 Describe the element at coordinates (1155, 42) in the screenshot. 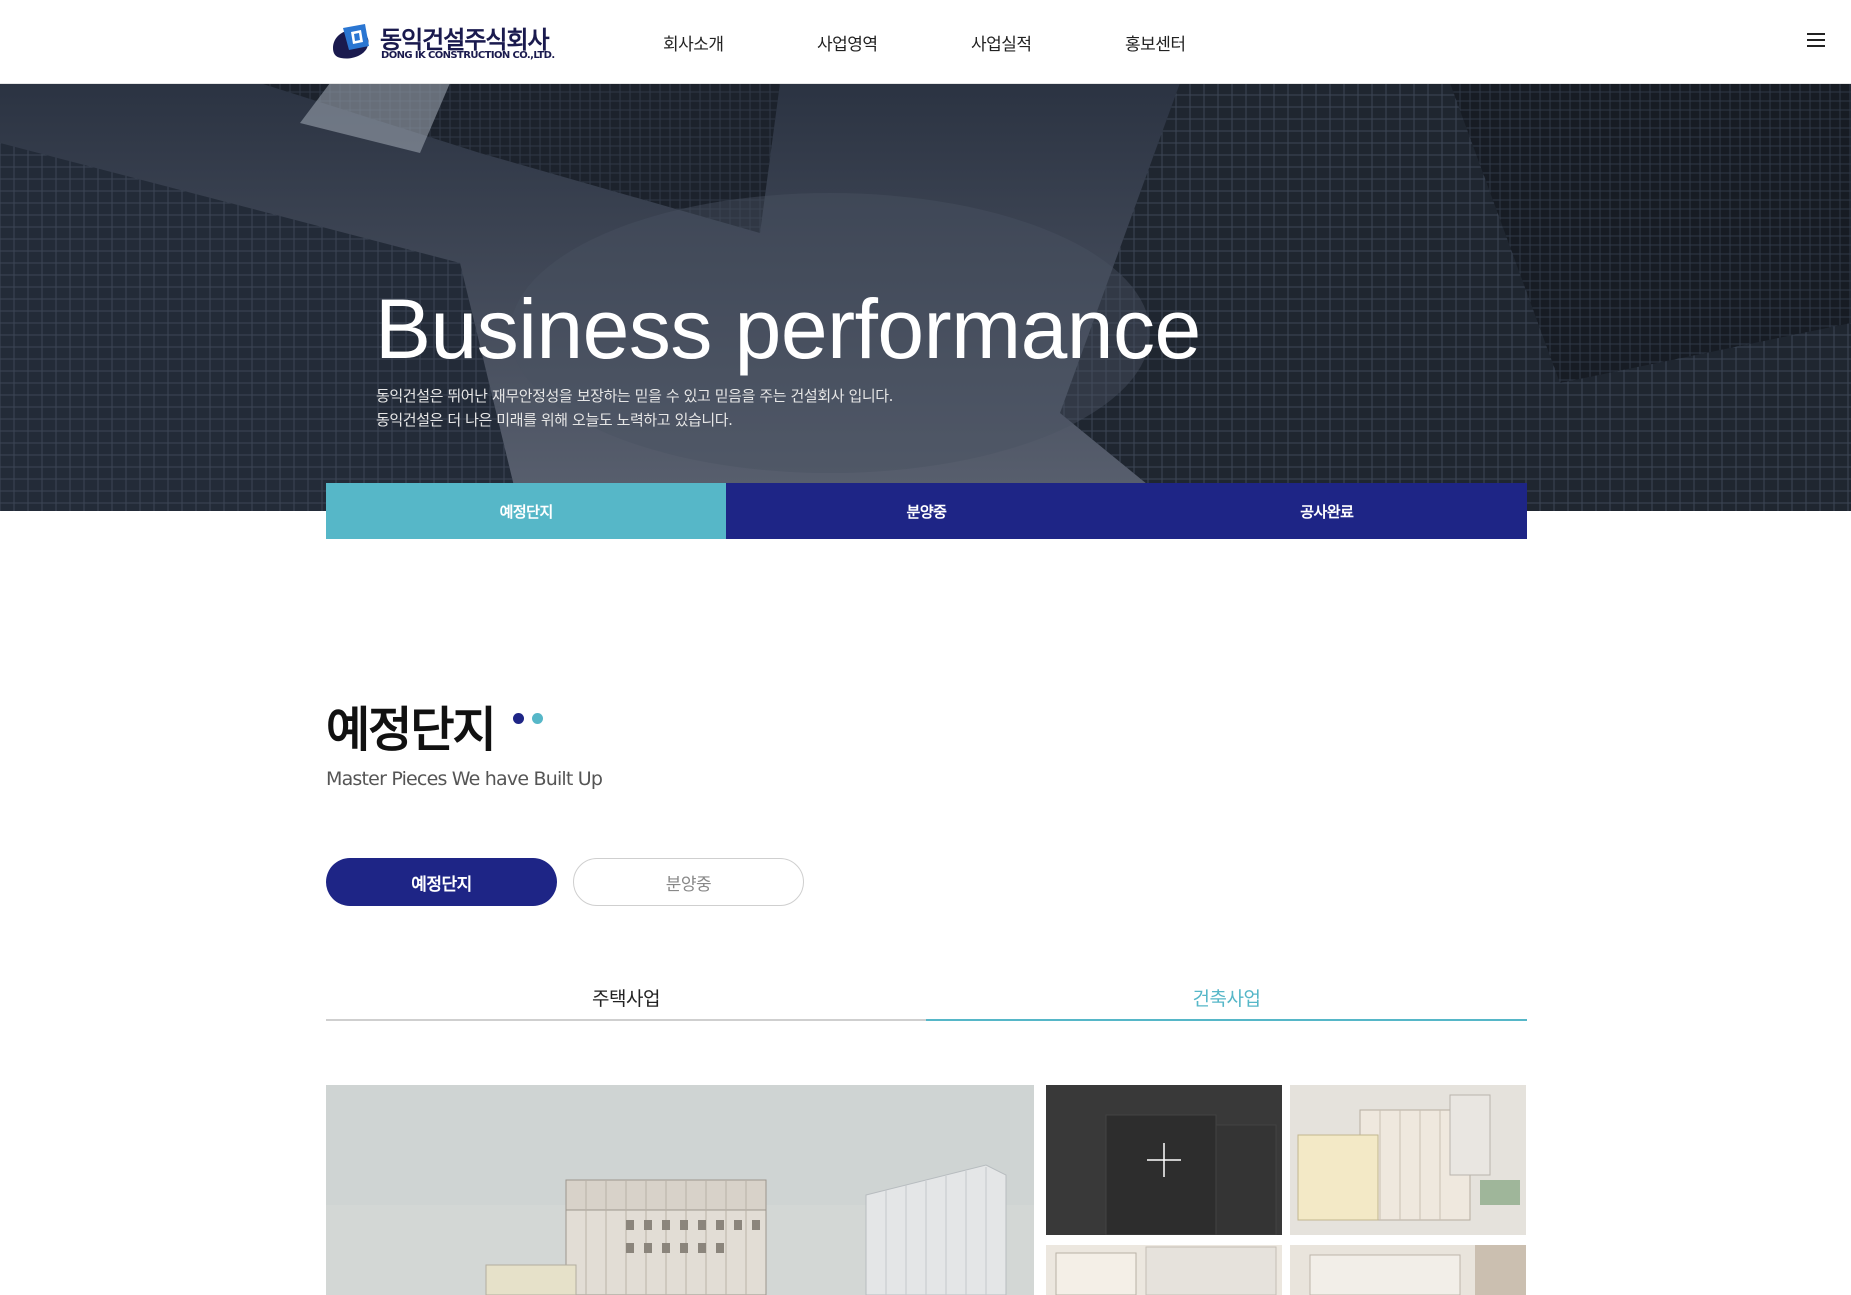

I see `nav-pr-center: 홍보센터` at that location.